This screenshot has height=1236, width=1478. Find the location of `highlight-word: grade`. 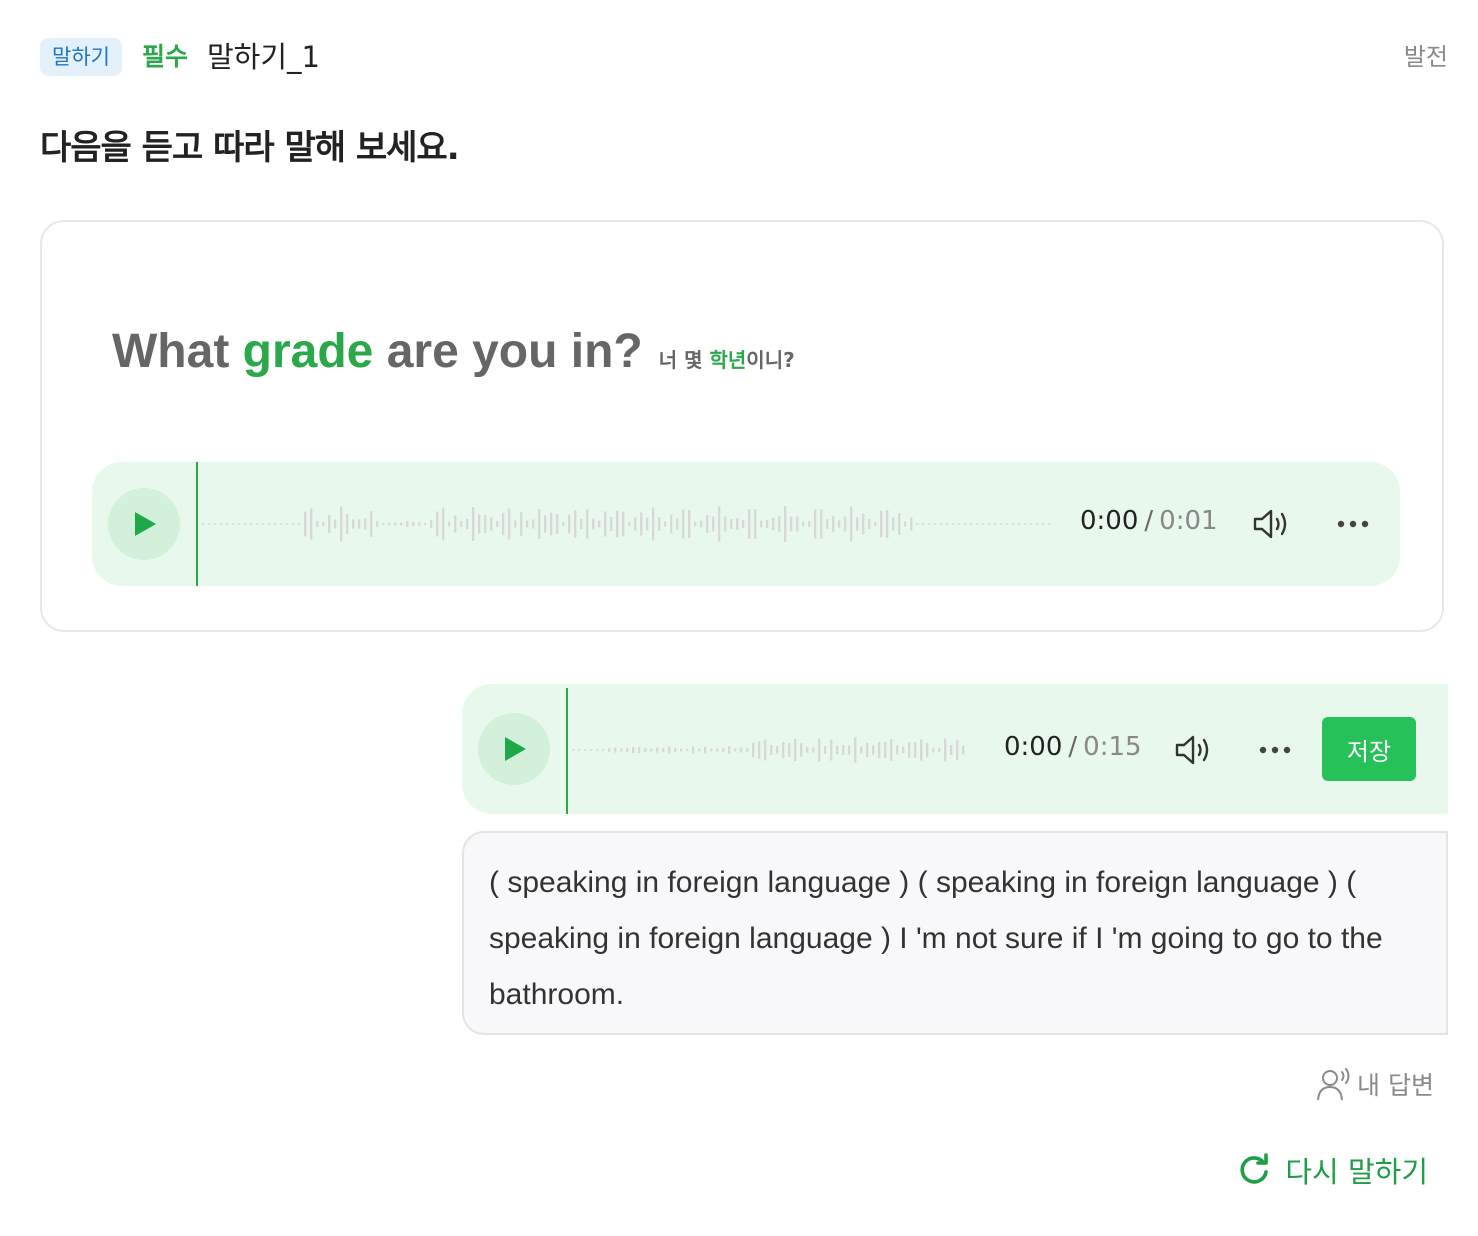

highlight-word: grade is located at coordinates (308, 351).